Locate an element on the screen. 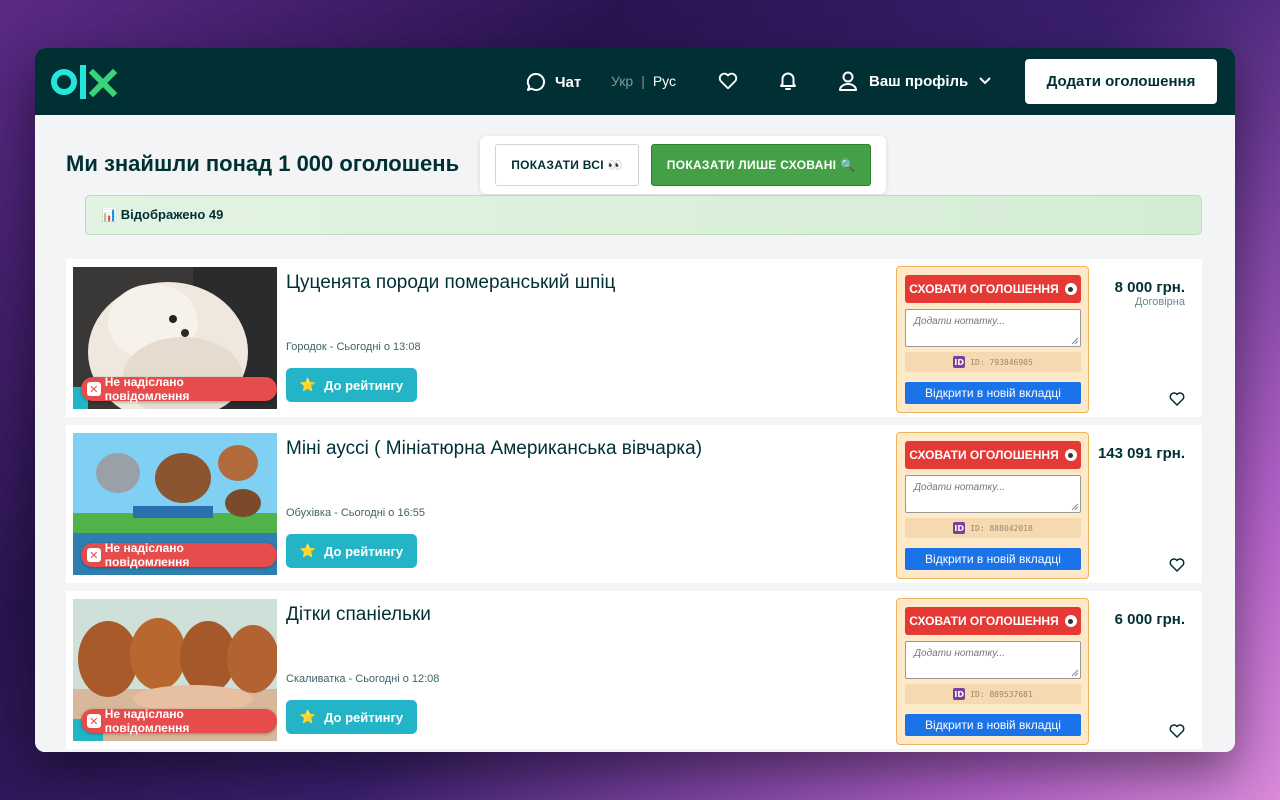  listing-price: 143 091 грн. is located at coordinates (1141, 453).